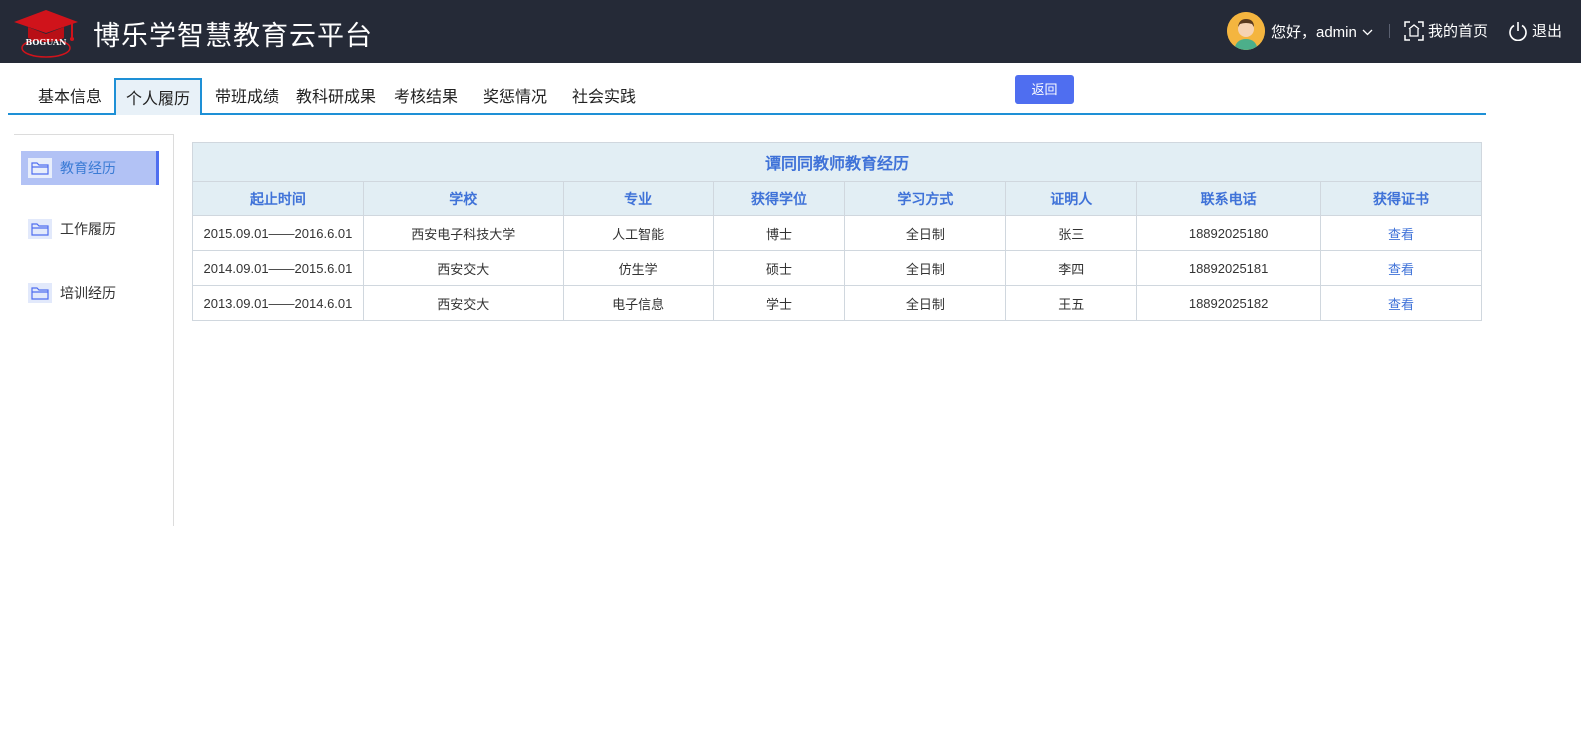 This screenshot has width=1581, height=753. Describe the element at coordinates (1229, 303) in the screenshot. I see `table-cell: 18892025182` at that location.